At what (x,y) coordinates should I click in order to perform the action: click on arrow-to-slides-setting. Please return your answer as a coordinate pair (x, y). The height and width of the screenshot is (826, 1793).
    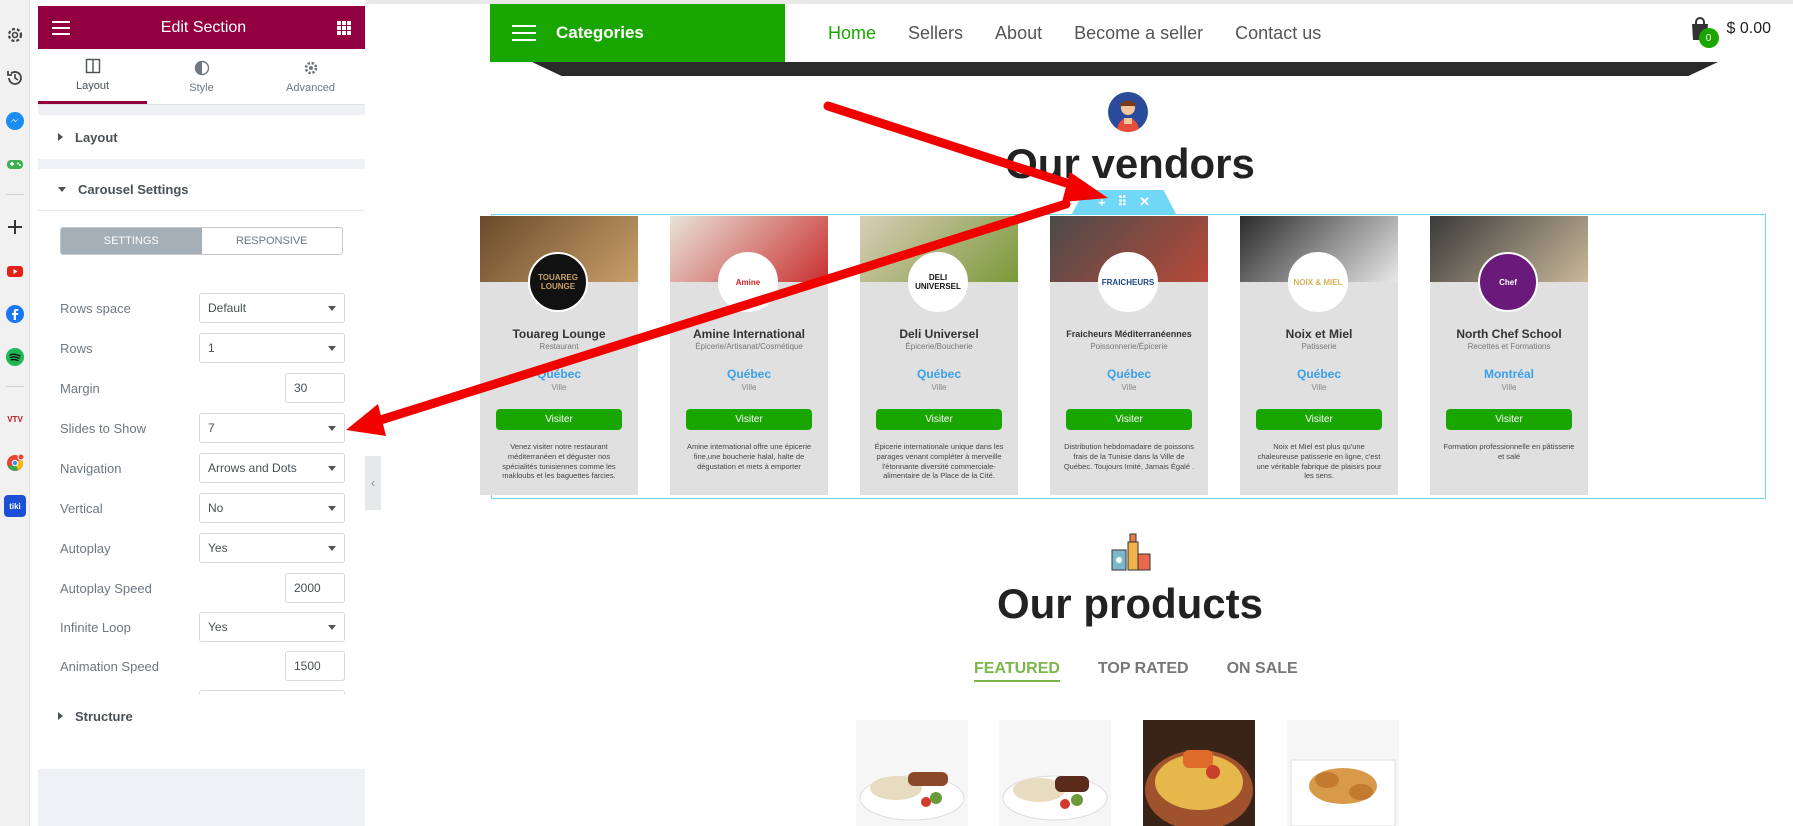
    Looking at the image, I should click on (717, 314).